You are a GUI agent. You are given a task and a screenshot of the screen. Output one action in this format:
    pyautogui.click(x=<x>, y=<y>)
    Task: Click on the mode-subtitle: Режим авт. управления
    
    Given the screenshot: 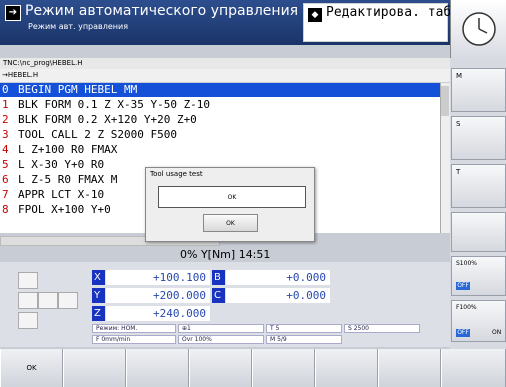 What is the action you would take?
    pyautogui.click(x=78, y=26)
    